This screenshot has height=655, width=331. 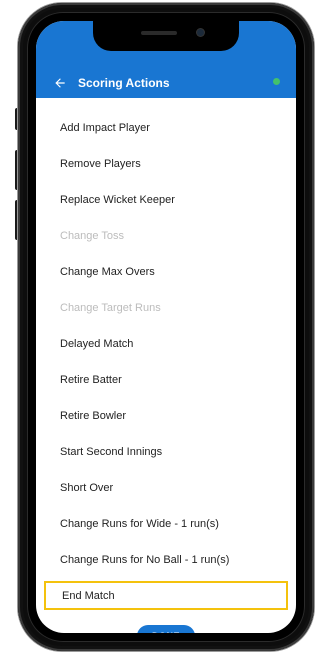 I want to click on action-item: End Match, so click(x=166, y=595).